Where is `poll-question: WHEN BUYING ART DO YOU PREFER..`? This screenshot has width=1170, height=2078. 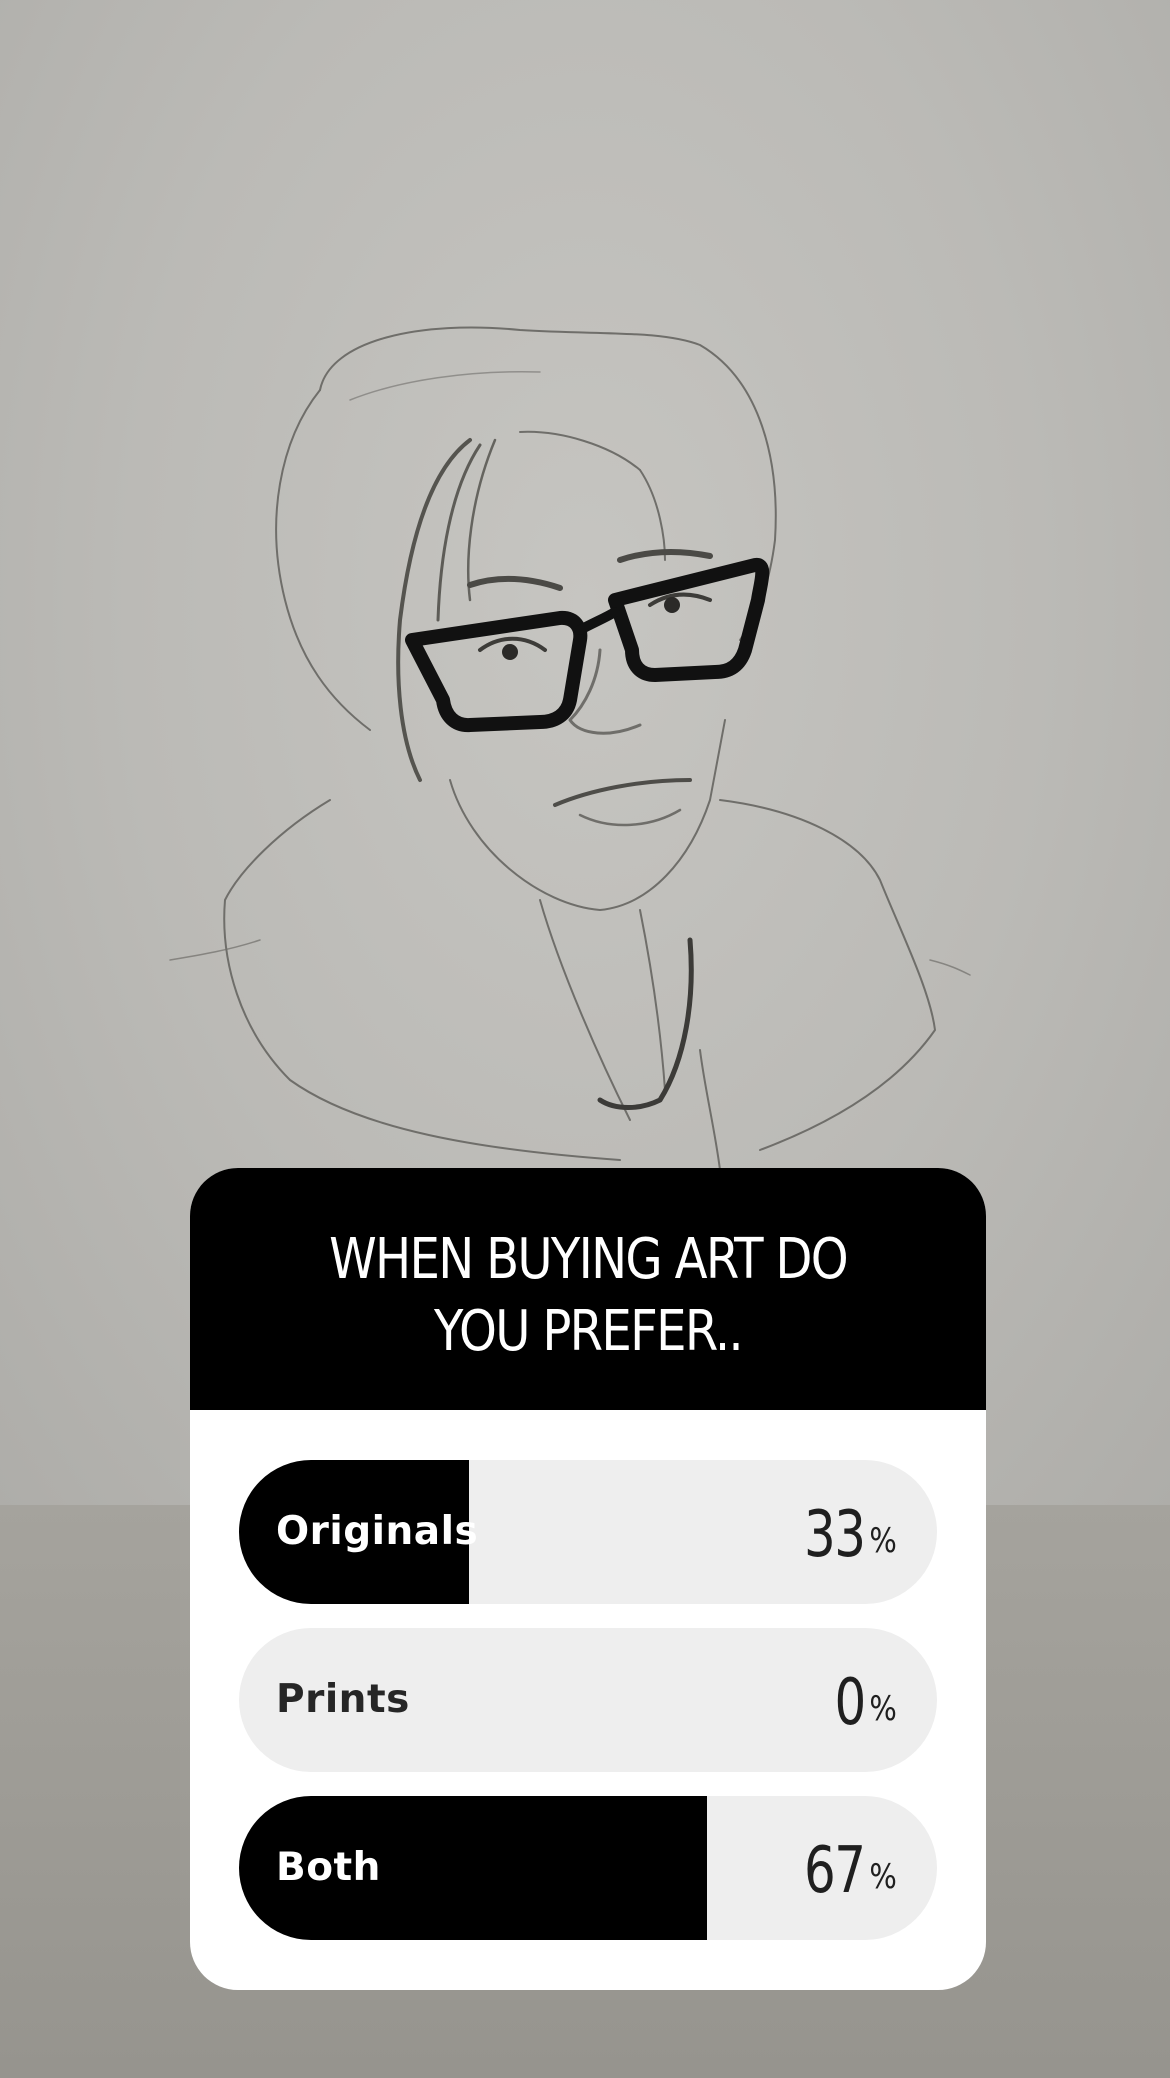 poll-question: WHEN BUYING ART DO YOU PREFER.. is located at coordinates (589, 1295).